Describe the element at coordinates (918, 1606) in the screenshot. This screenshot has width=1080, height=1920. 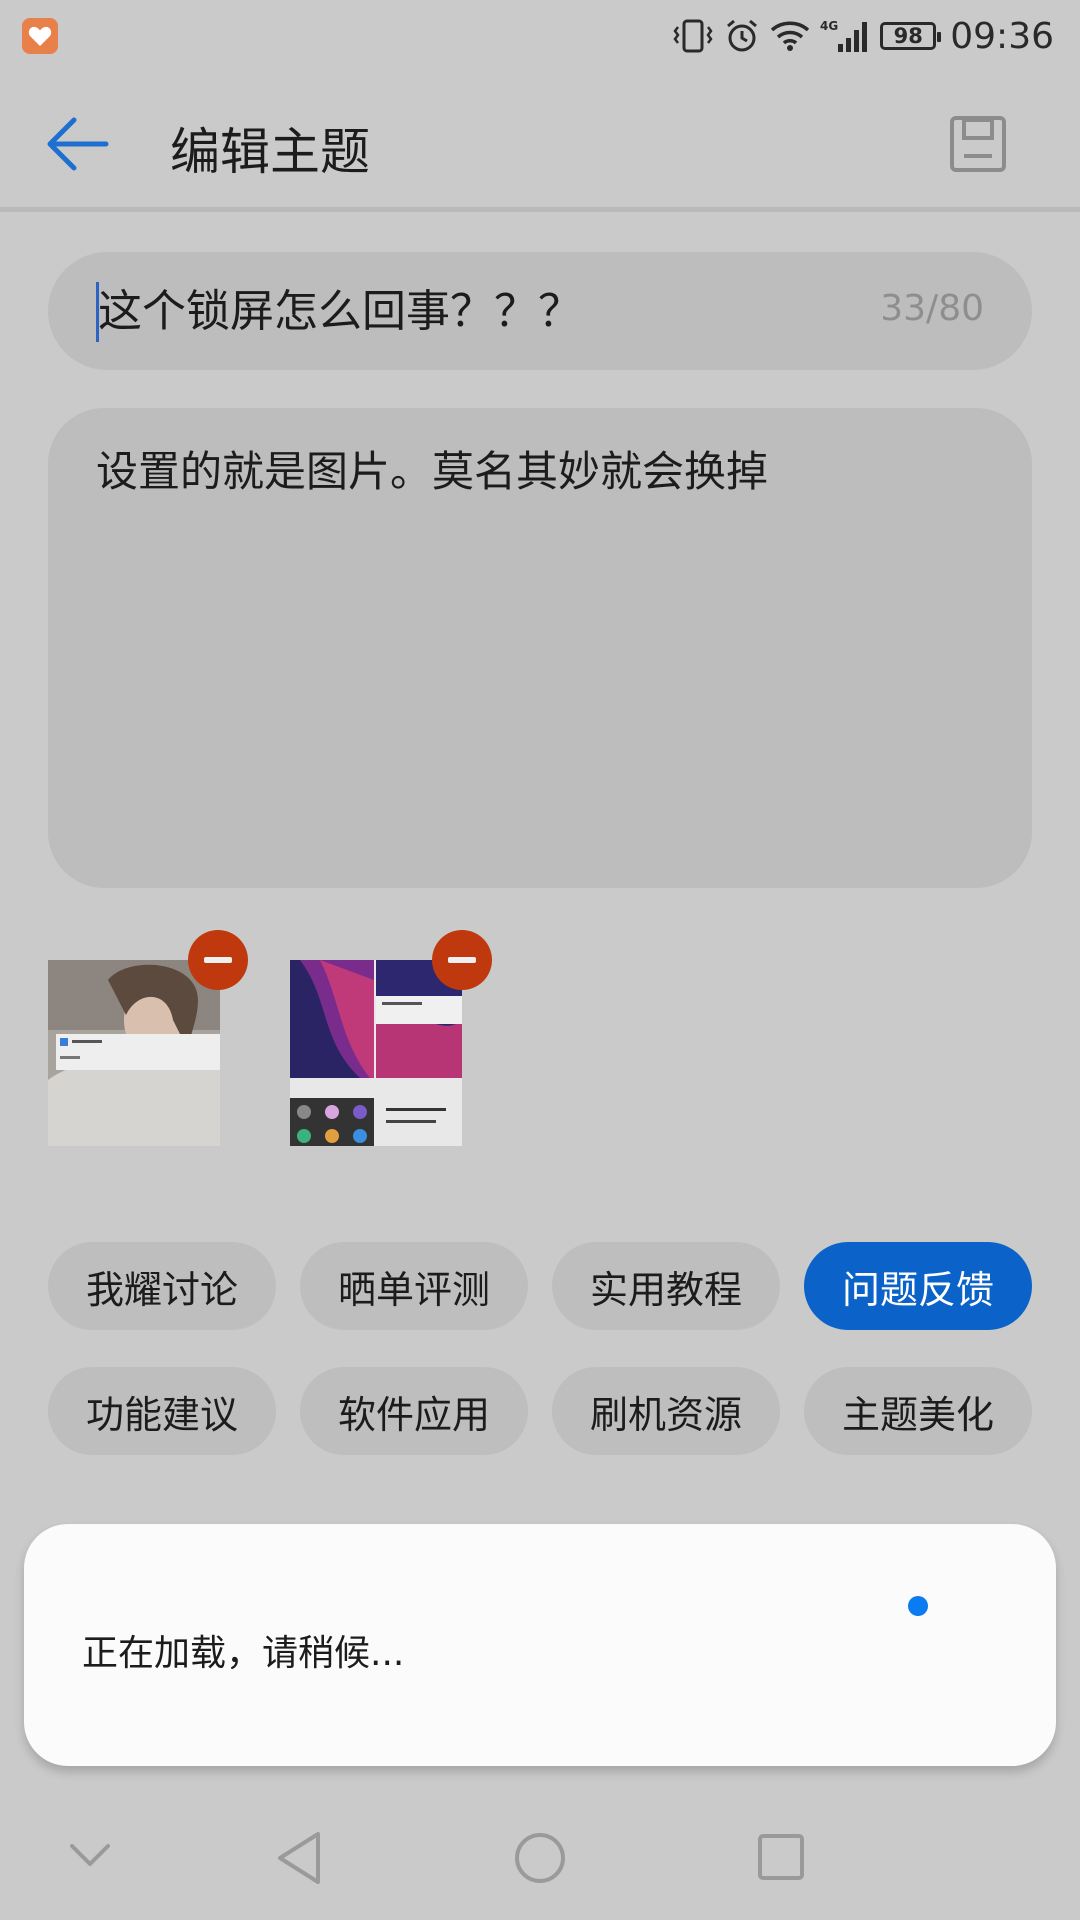
I see `loading-spinner-icon` at that location.